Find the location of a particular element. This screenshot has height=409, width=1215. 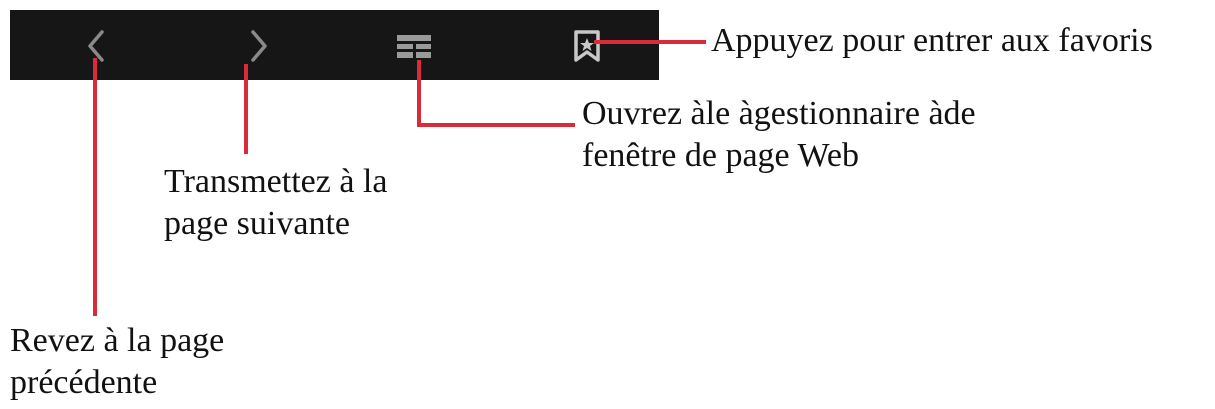

window-manager-button is located at coordinates (414, 47).